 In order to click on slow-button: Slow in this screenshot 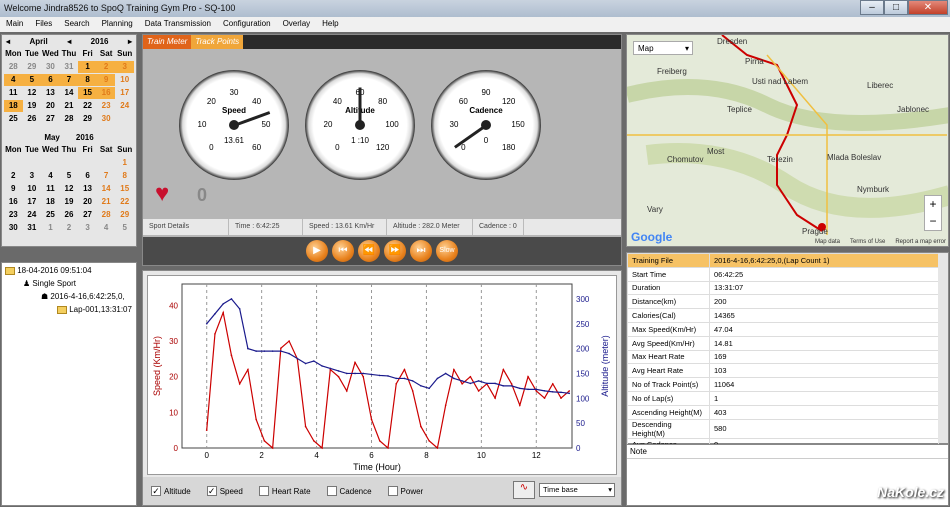, I will do `click(447, 251)`.